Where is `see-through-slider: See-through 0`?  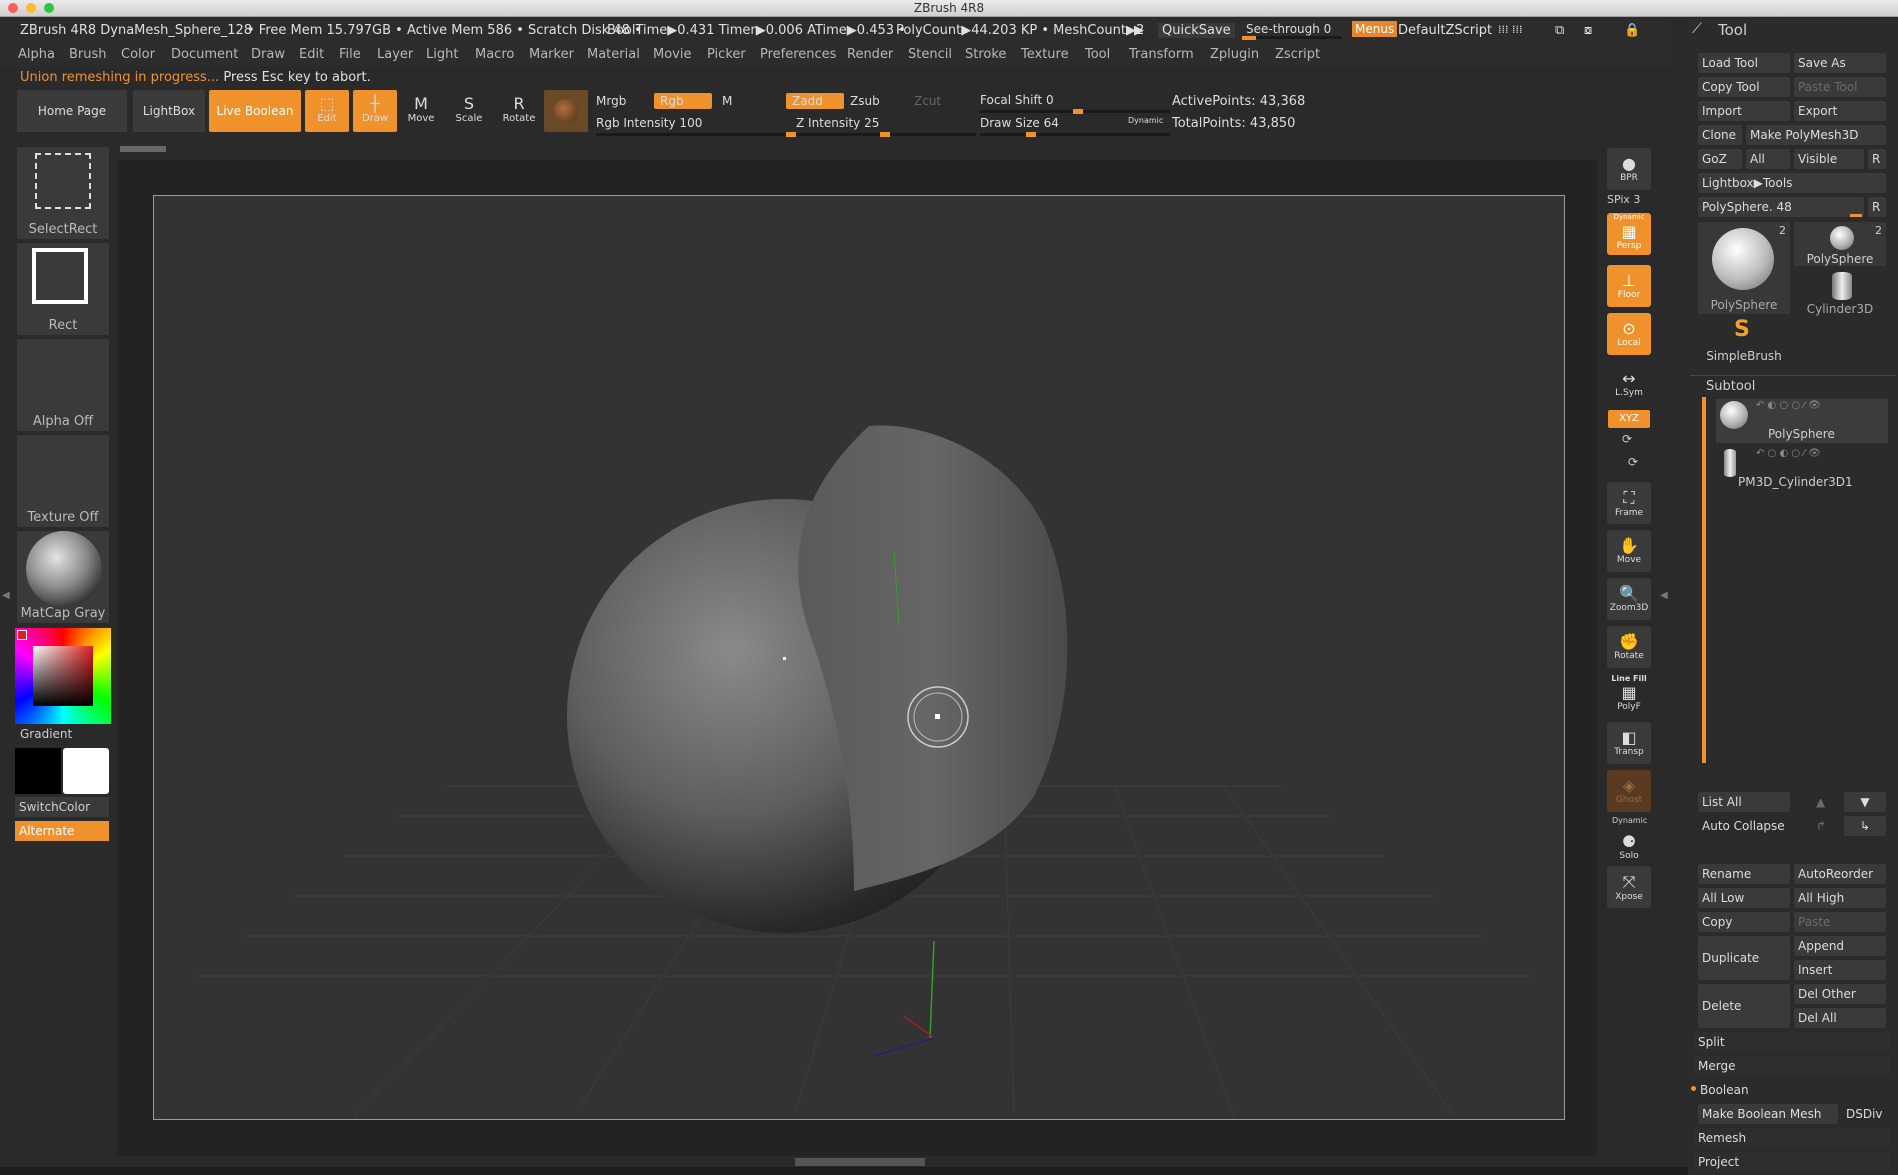
see-through-slider: See-through 0 is located at coordinates (1292, 30).